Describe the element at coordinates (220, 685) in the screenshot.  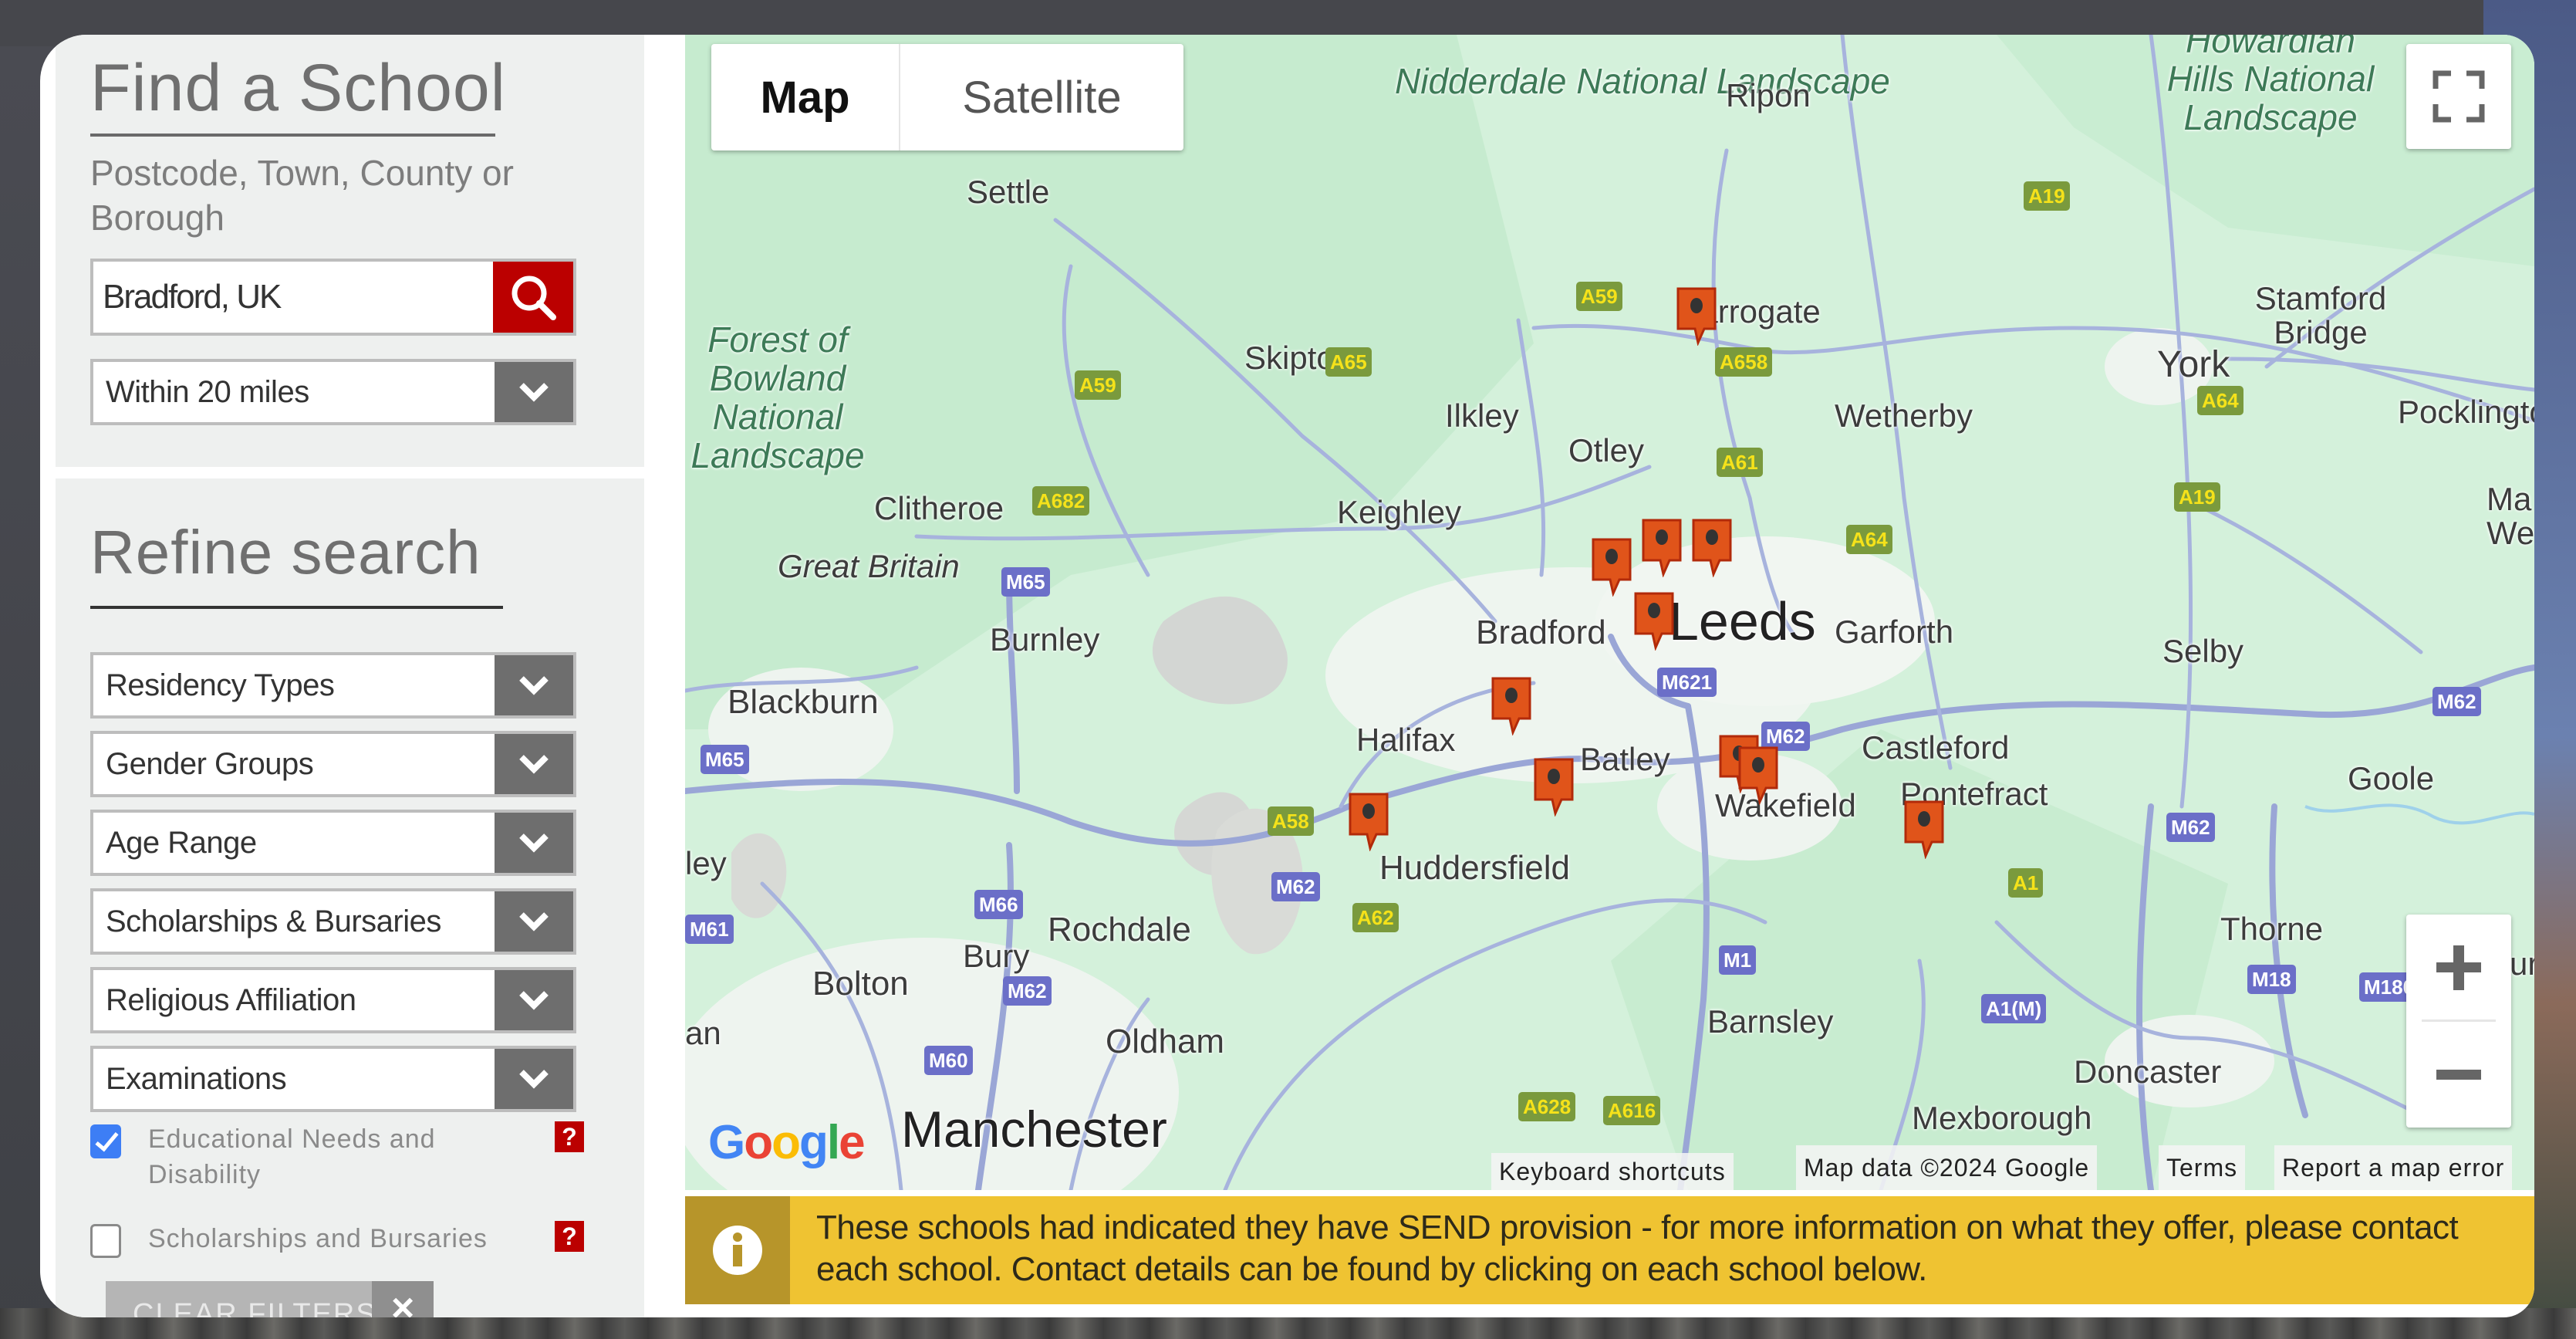
I see `select-label: Residency Types` at that location.